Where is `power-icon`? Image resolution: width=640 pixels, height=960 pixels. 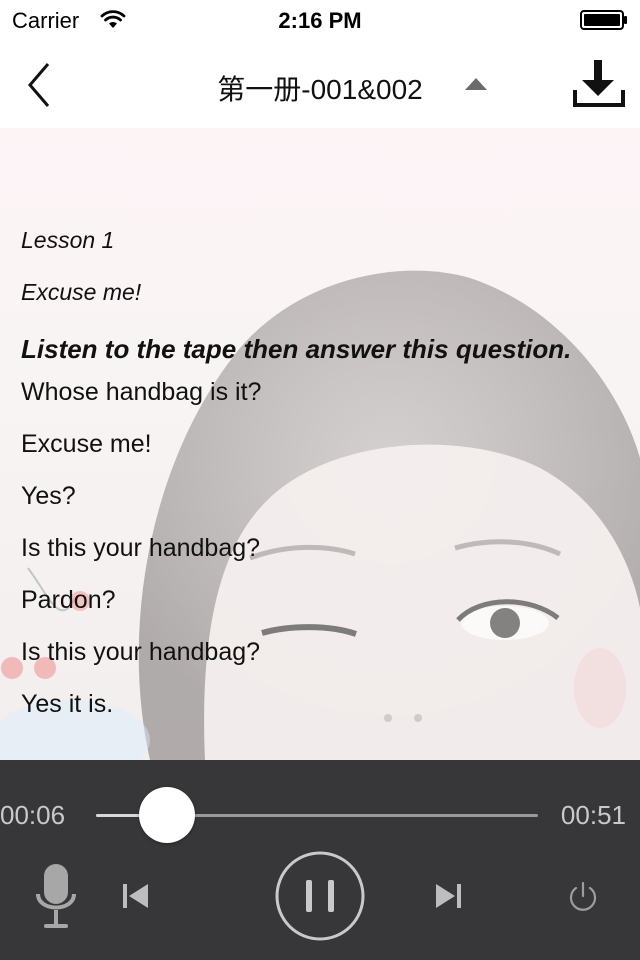 power-icon is located at coordinates (583, 897).